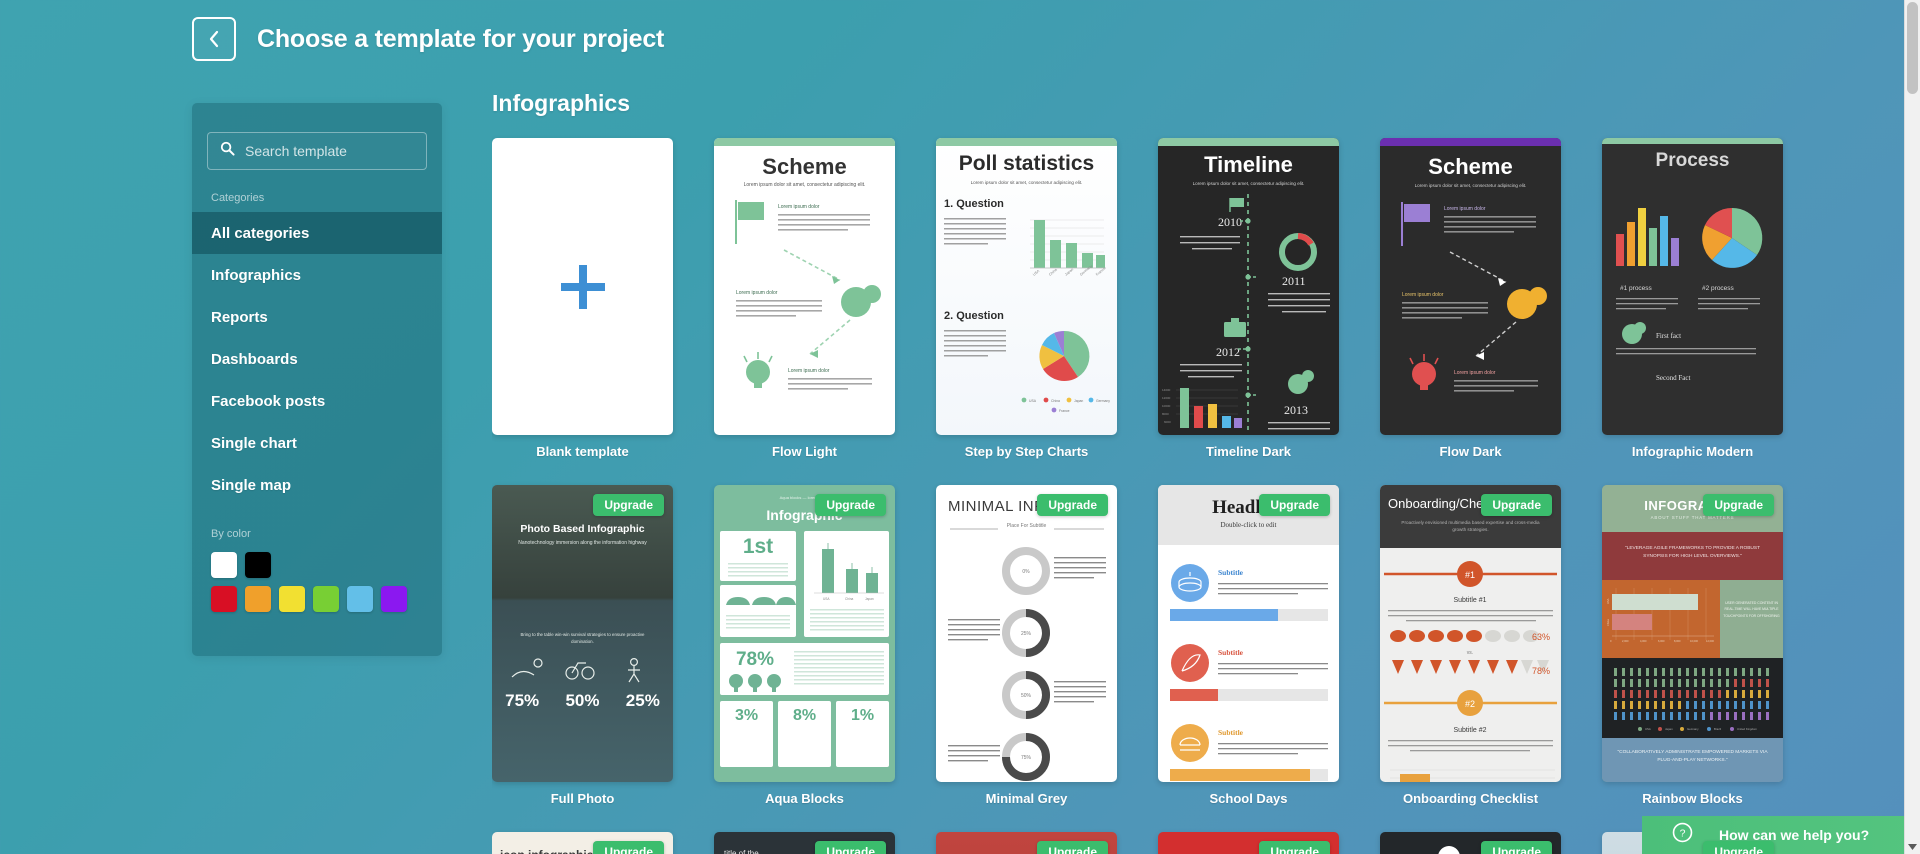 Image resolution: width=1920 pixels, height=854 pixels. I want to click on template-card-this-vs-that: Upgrade THIS VS, so click(1470, 843).